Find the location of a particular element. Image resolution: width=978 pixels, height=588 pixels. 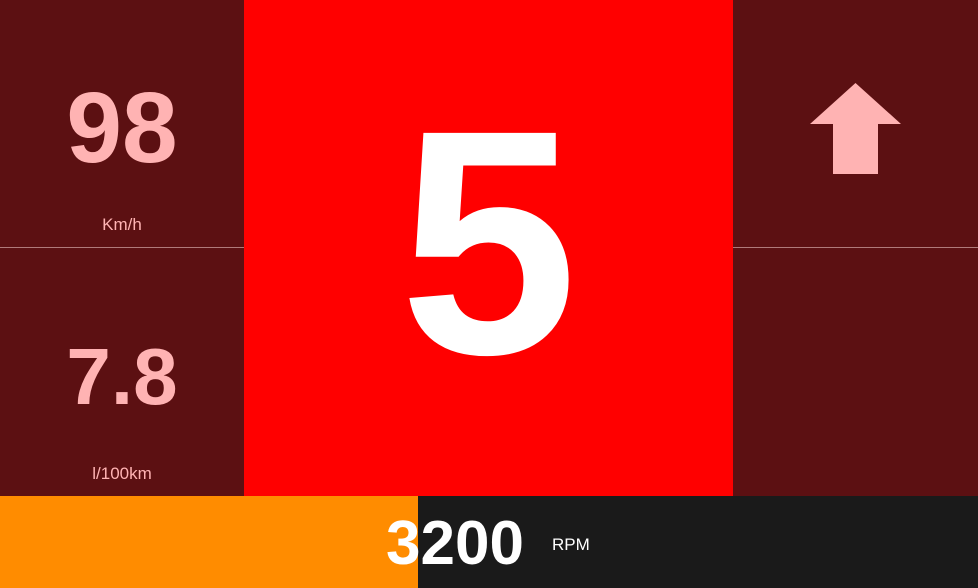

speed-value: 98 is located at coordinates (122, 128).